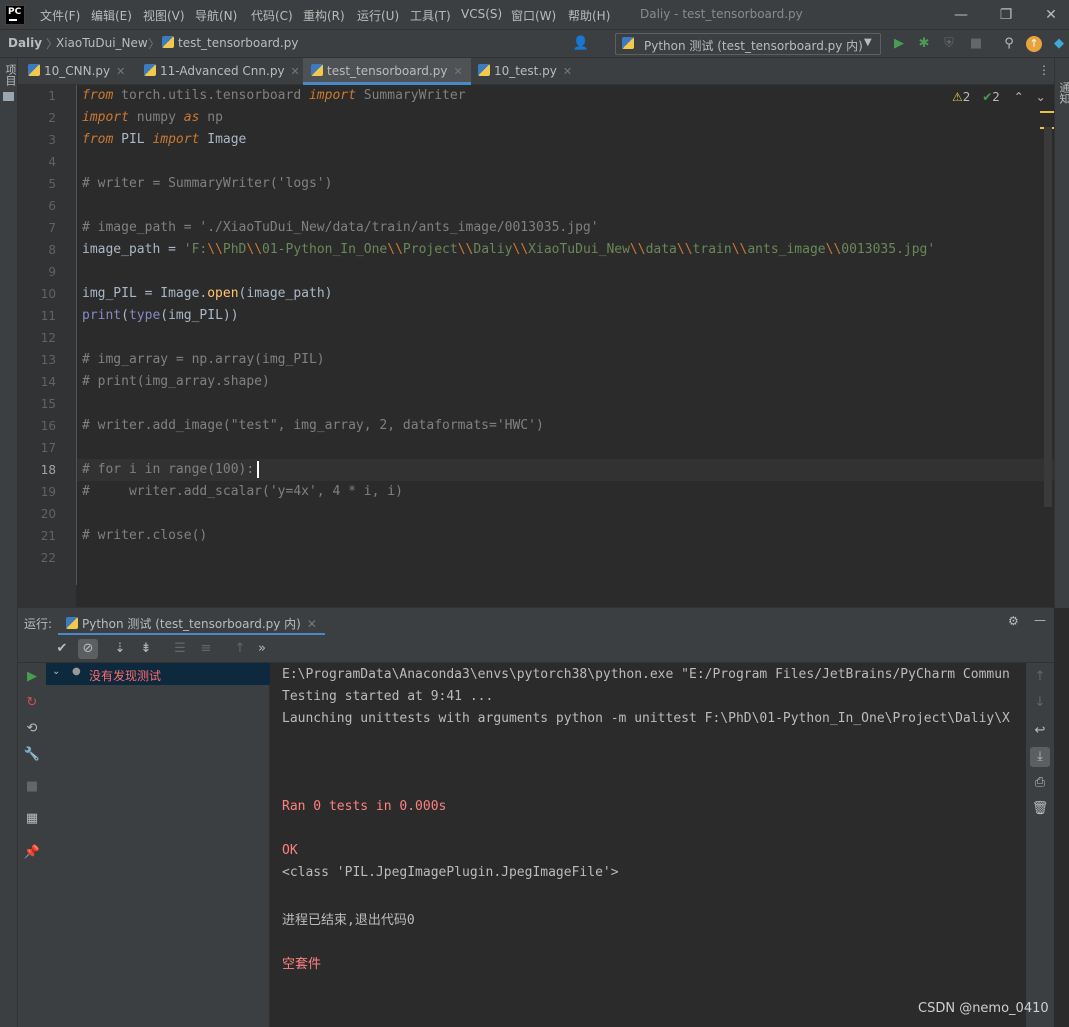  Describe the element at coordinates (62, 649) in the screenshot. I see `show-passed-icon: ✔` at that location.